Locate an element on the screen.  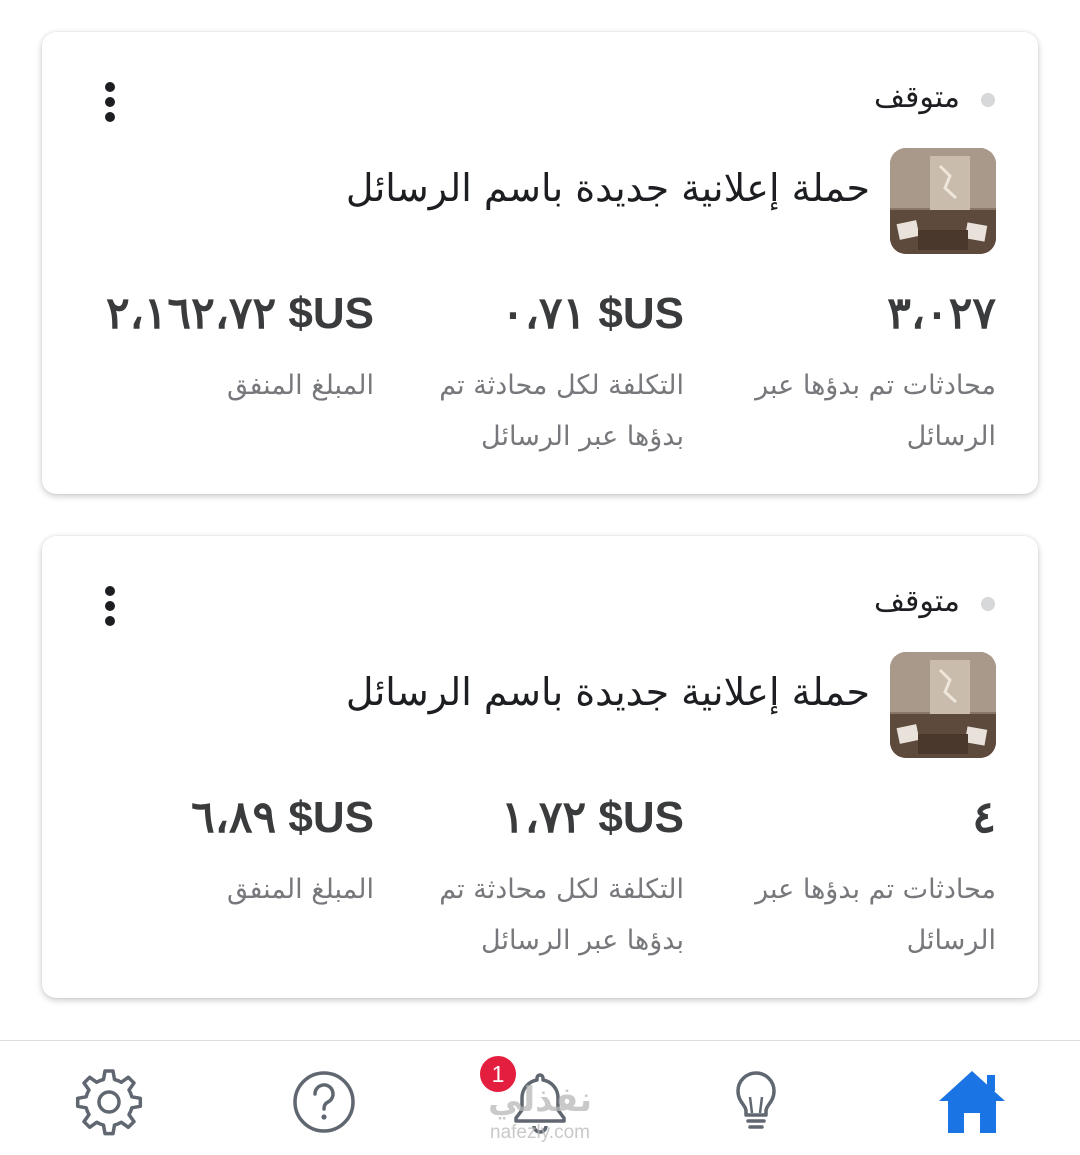
metric-value: US$ ٠،٧١ is located at coordinates (592, 313).